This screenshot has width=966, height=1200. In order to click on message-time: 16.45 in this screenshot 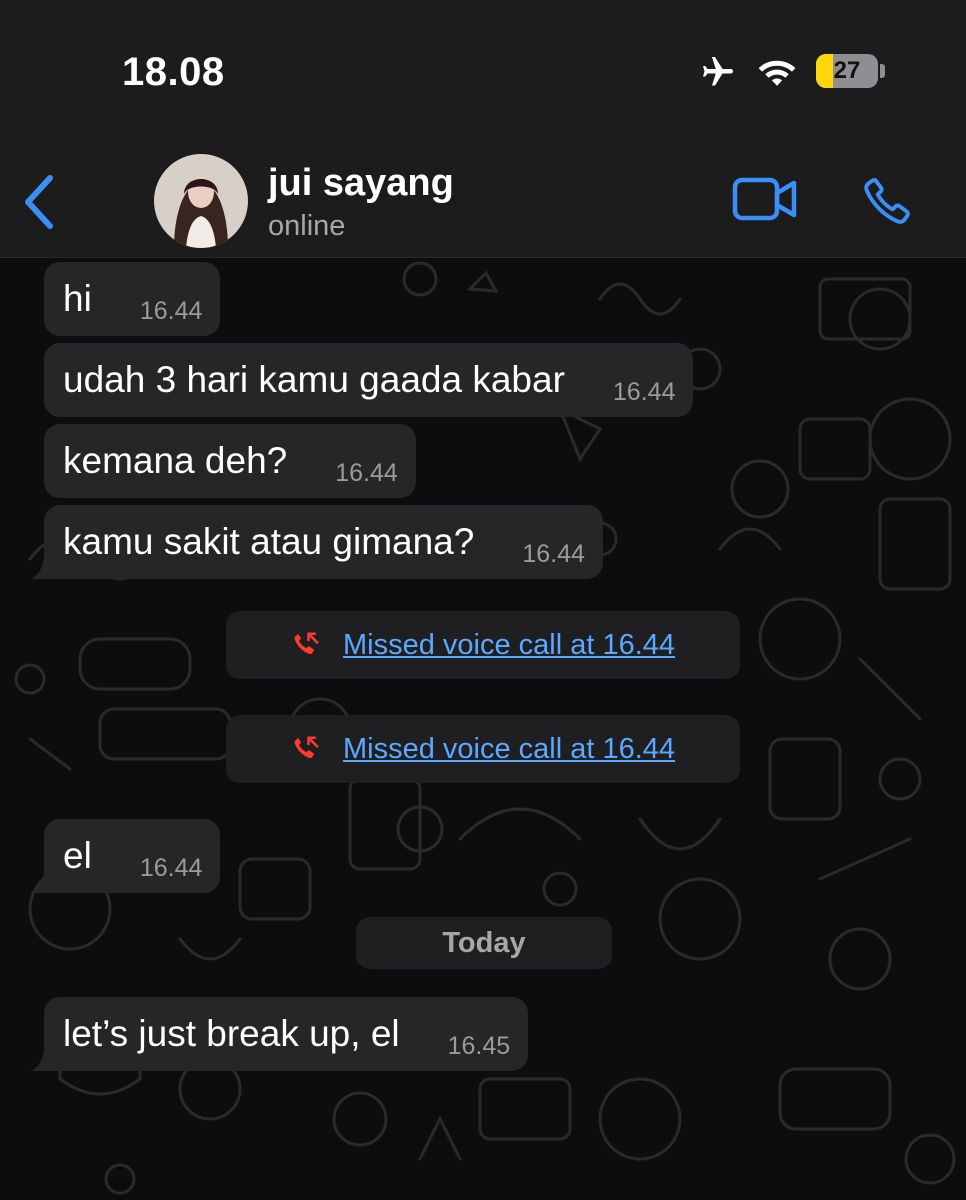, I will do `click(479, 1046)`.